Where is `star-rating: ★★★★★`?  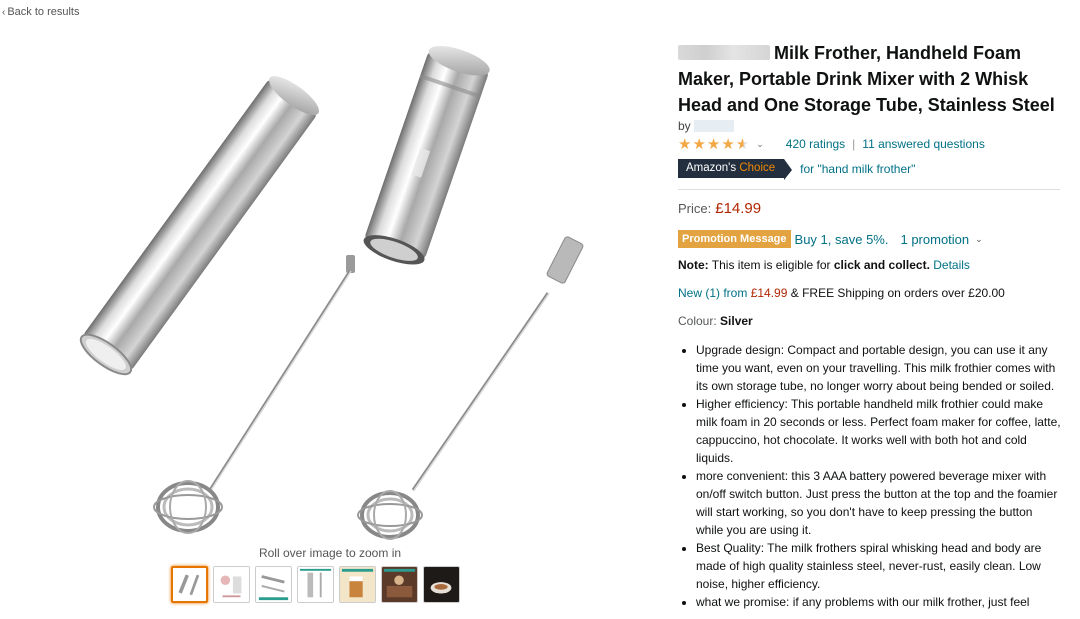
star-rating: ★★★★★ is located at coordinates (714, 144).